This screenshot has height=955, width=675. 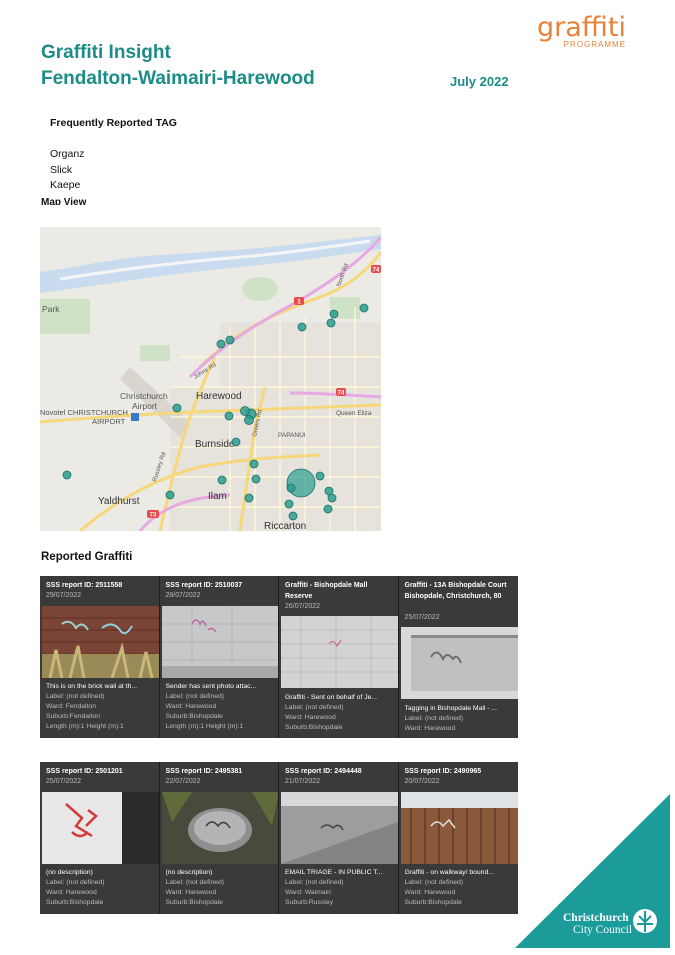 What do you see at coordinates (109, 421) in the screenshot?
I see `map-label-airport-code: AIRPORT` at bounding box center [109, 421].